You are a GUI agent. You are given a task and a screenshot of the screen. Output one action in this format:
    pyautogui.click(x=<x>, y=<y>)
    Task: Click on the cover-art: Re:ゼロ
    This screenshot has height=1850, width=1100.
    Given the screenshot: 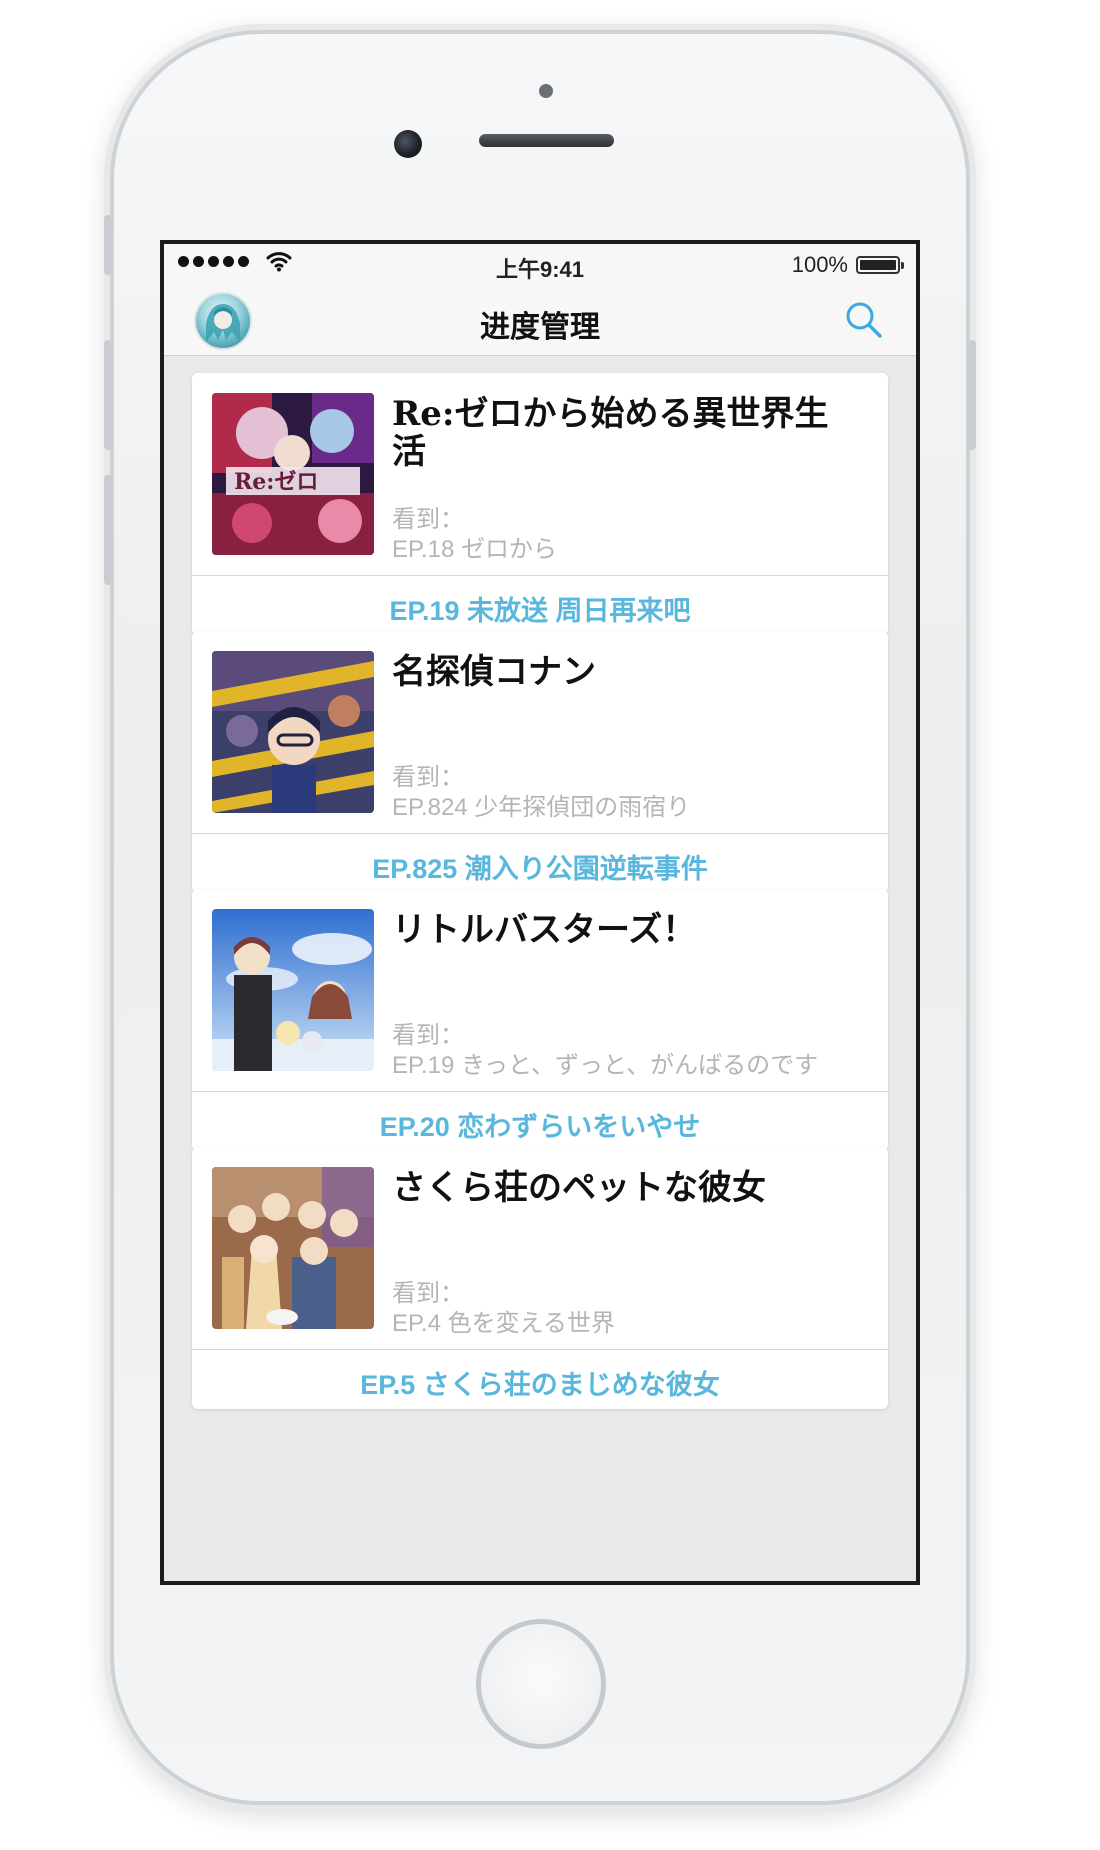 What is the action you would take?
    pyautogui.click(x=293, y=474)
    